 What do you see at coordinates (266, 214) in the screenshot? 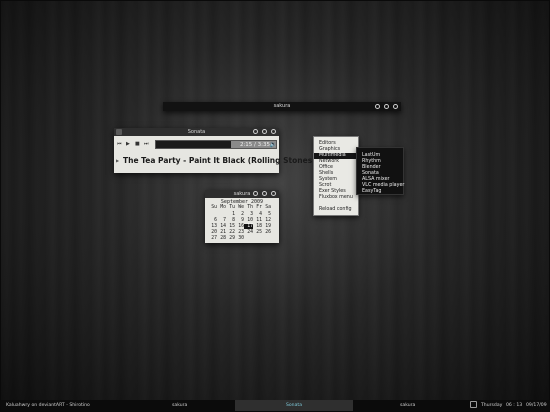
I see `calendar-day: 5` at bounding box center [266, 214].